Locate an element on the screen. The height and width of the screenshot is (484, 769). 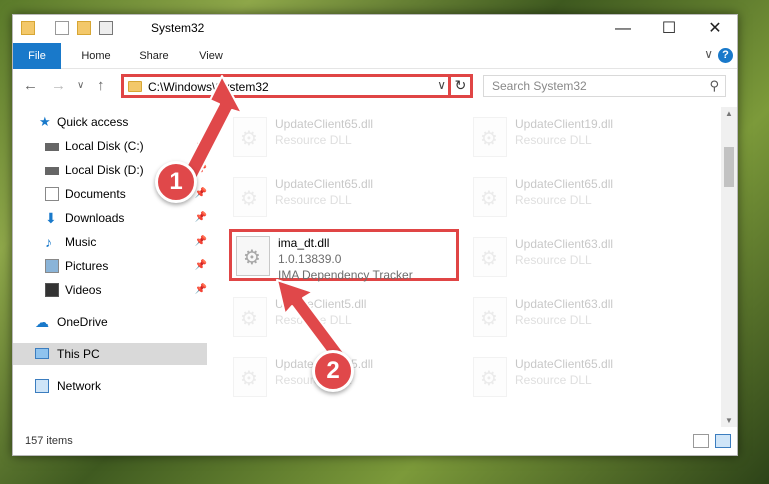
back-button: ← is located at coordinates (30, 85).